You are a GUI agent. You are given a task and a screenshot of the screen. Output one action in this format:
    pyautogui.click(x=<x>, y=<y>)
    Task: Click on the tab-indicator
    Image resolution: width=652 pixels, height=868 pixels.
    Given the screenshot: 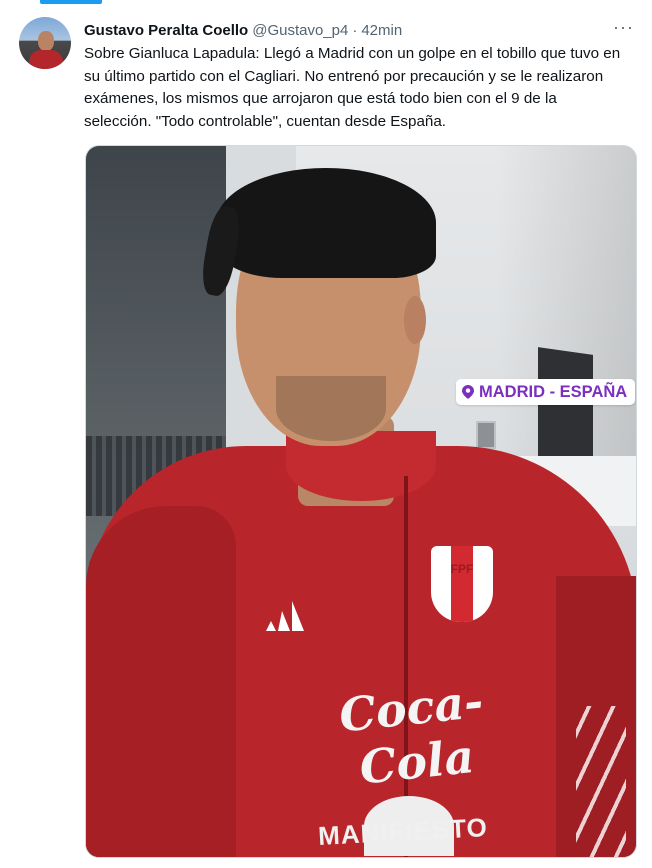 What is the action you would take?
    pyautogui.click(x=71, y=2)
    